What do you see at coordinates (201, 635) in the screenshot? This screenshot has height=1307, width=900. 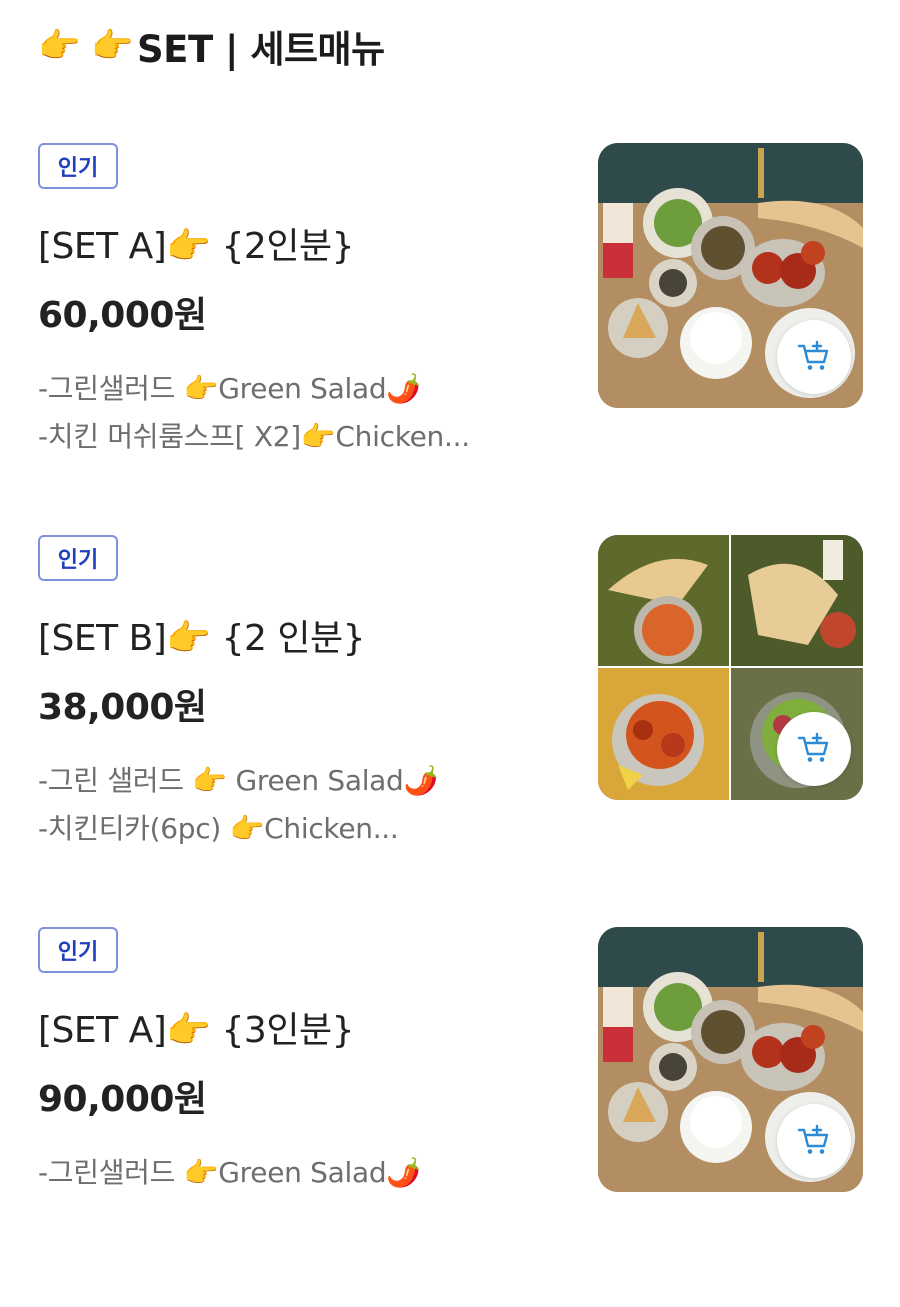 I see `item-title: [SET B]👉 {2 인분}` at bounding box center [201, 635].